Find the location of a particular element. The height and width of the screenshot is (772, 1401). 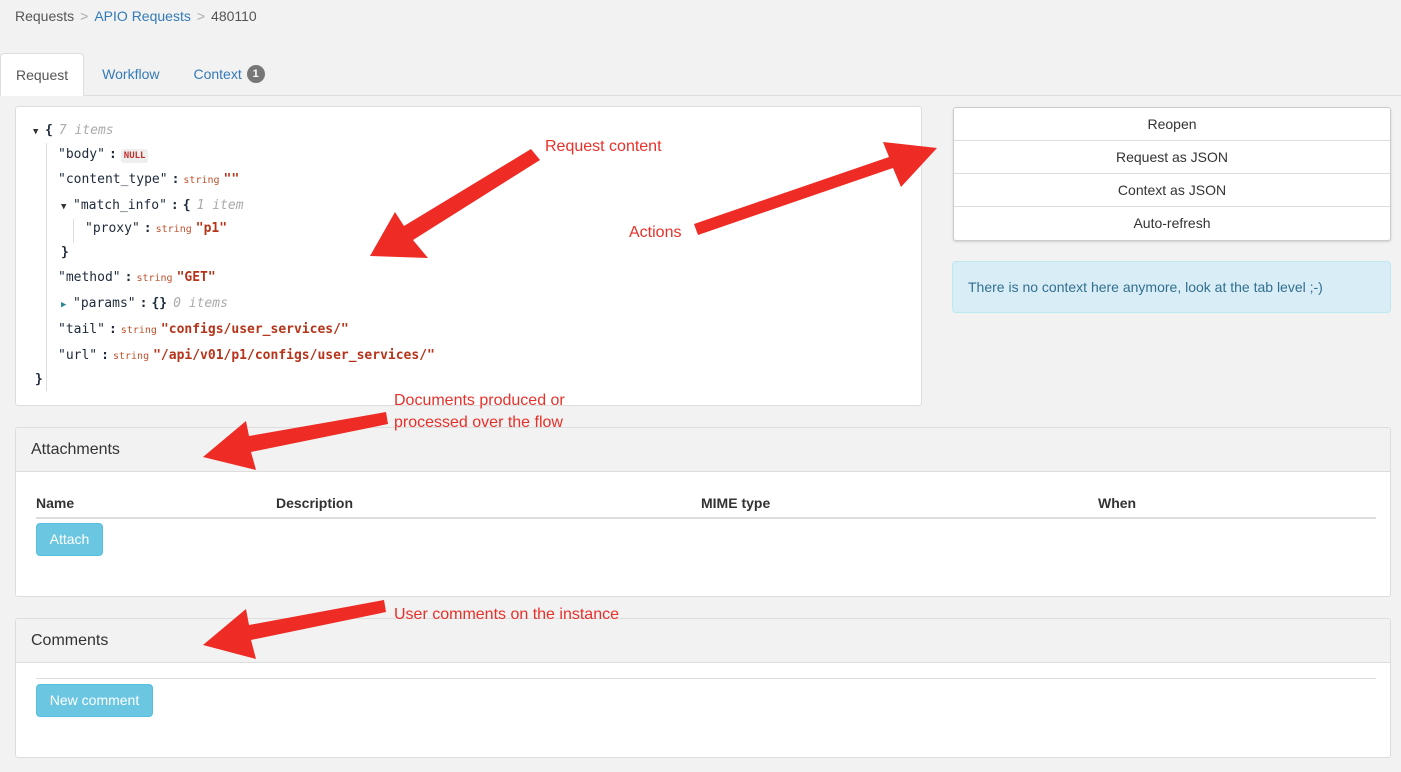

tab-bar: Request Workflow Context 1 is located at coordinates (700, 74).